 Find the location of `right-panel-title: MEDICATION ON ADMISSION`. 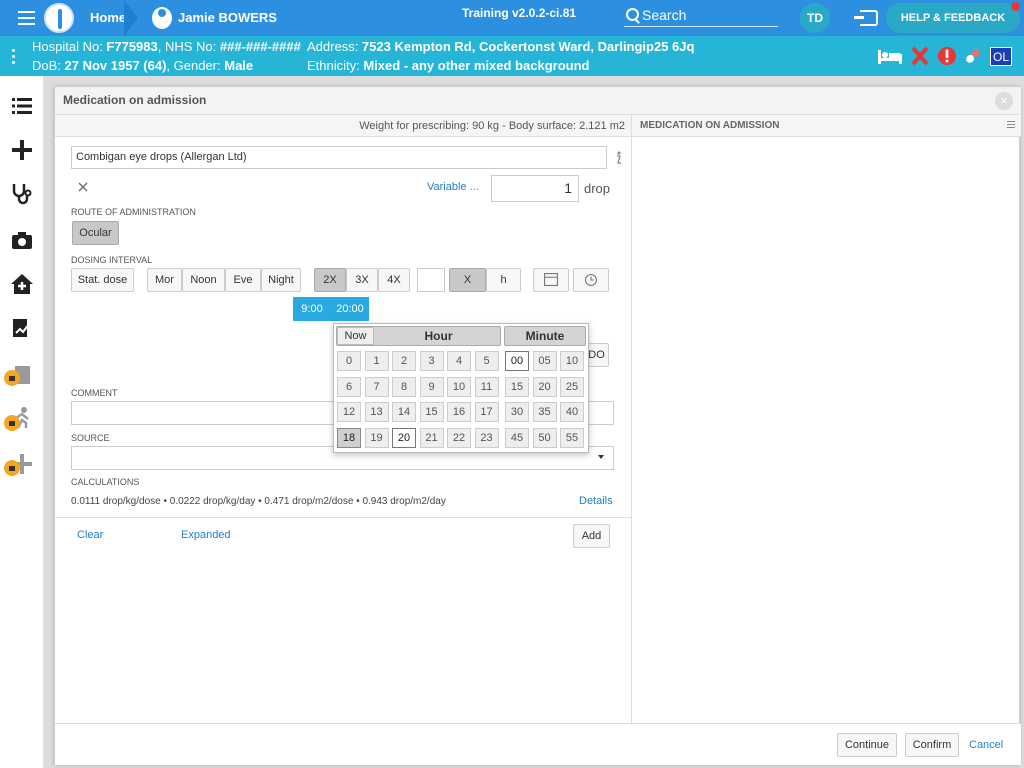

right-panel-title: MEDICATION ON ADMISSION is located at coordinates (826, 126).